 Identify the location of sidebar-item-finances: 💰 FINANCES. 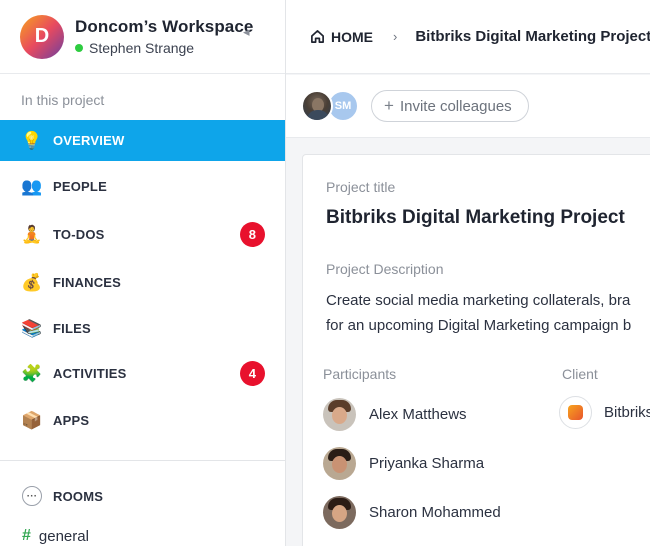
(142, 282).